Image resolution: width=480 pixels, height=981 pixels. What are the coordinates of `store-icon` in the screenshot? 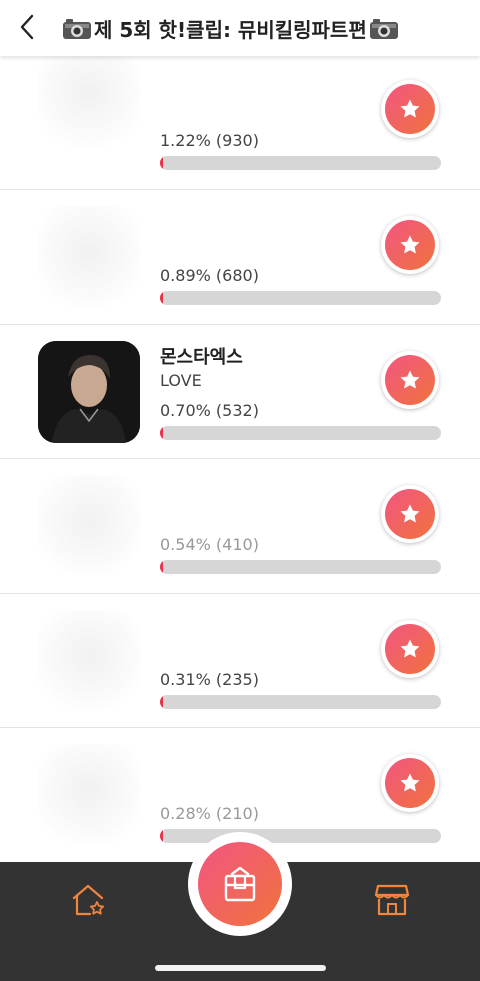 It's located at (392, 900).